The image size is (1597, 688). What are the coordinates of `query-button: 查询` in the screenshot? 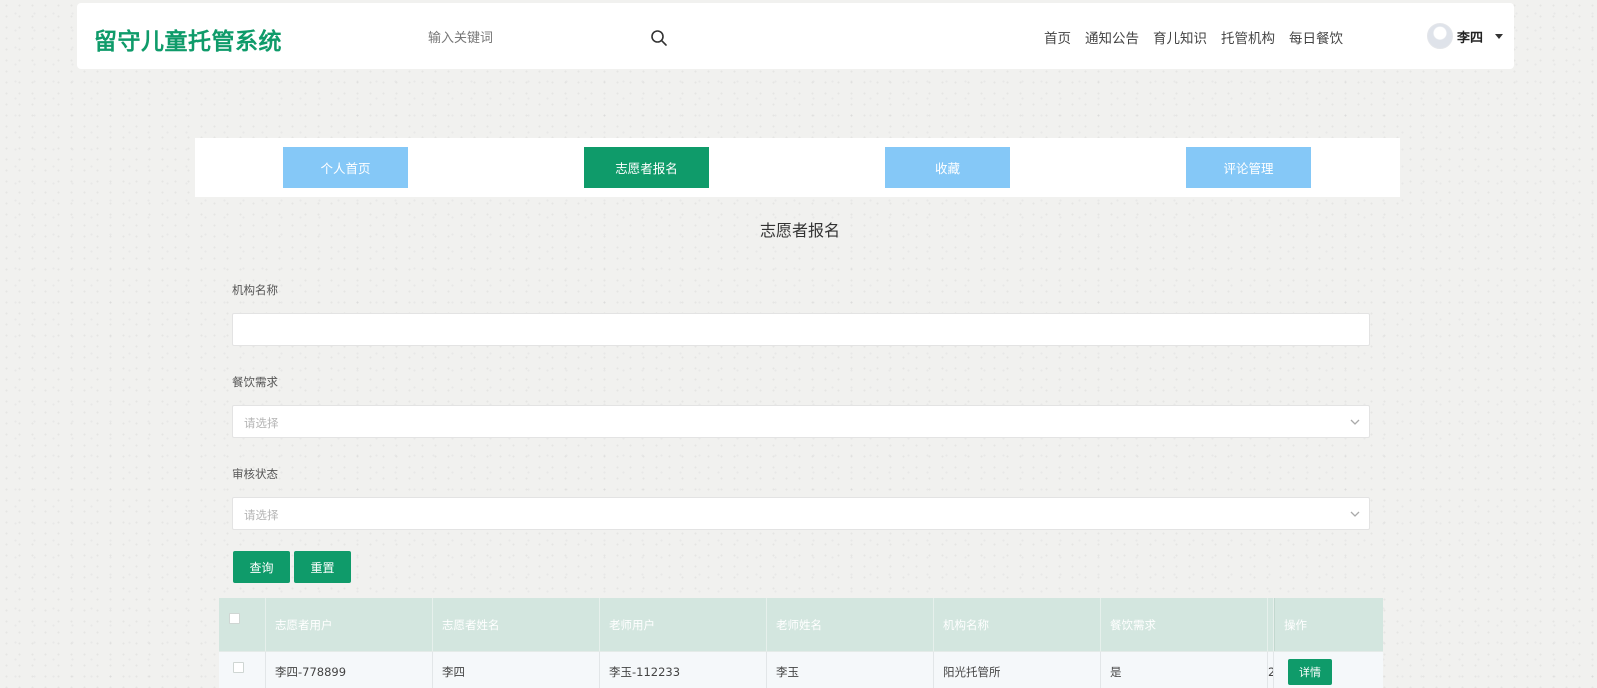 It's located at (261, 567).